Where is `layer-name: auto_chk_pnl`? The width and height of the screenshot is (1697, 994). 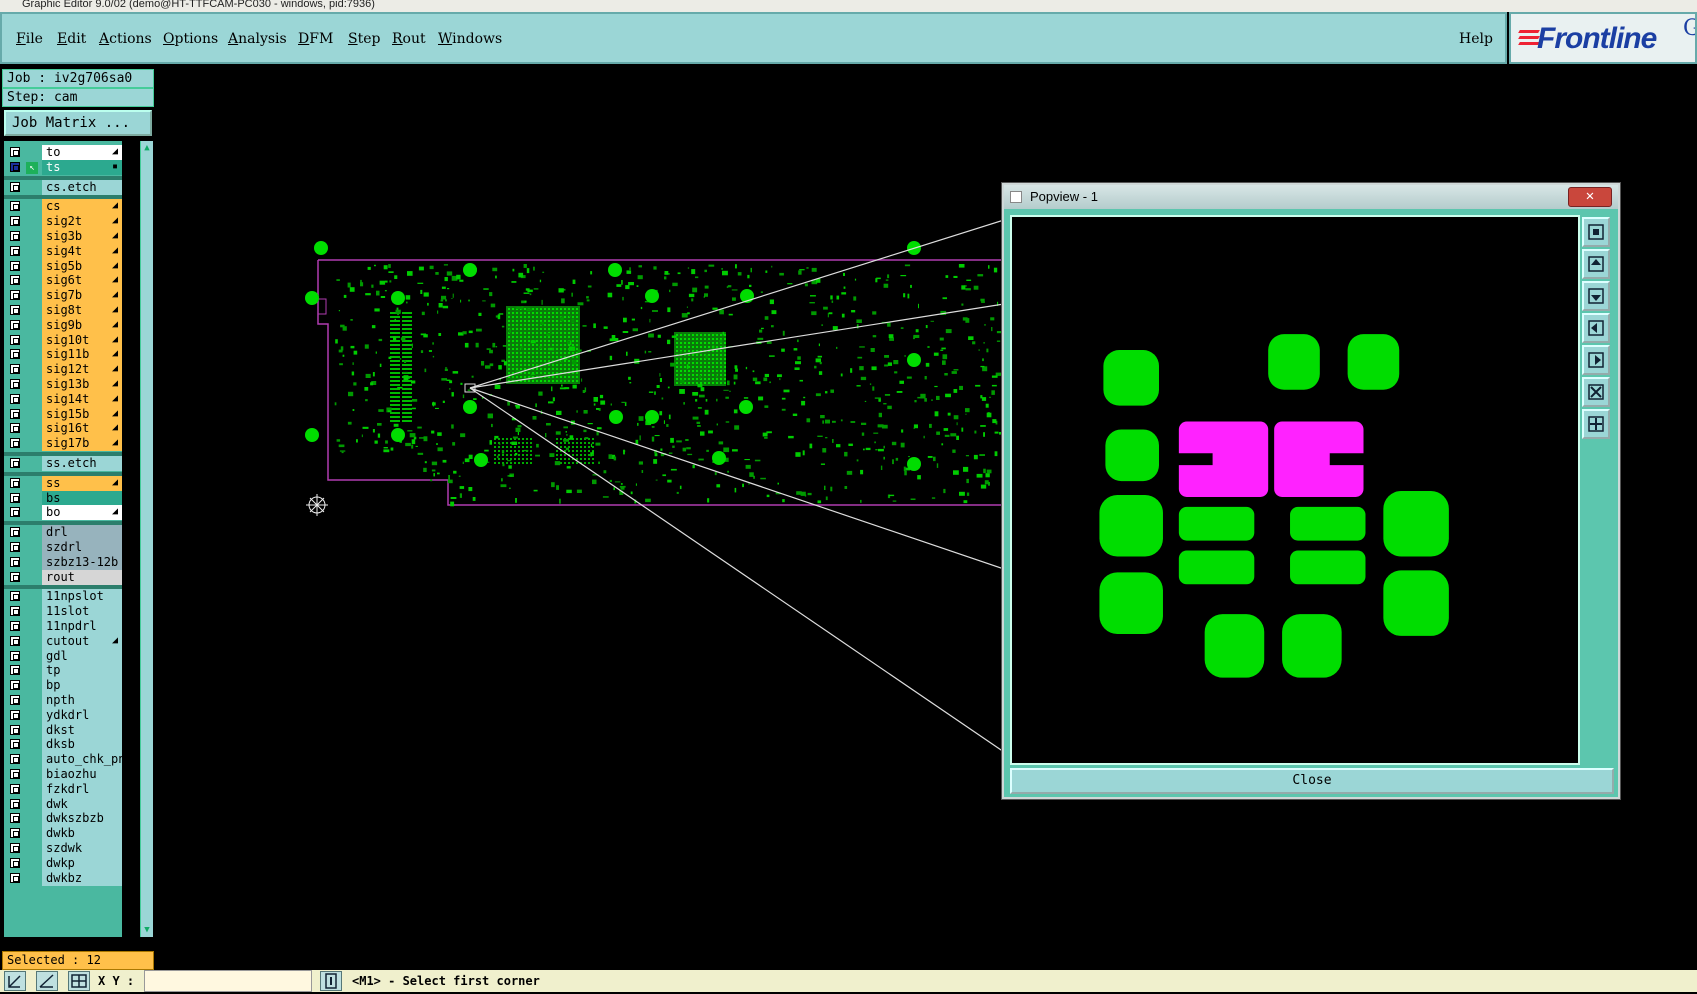
layer-name: auto_chk_pnl is located at coordinates (82, 760).